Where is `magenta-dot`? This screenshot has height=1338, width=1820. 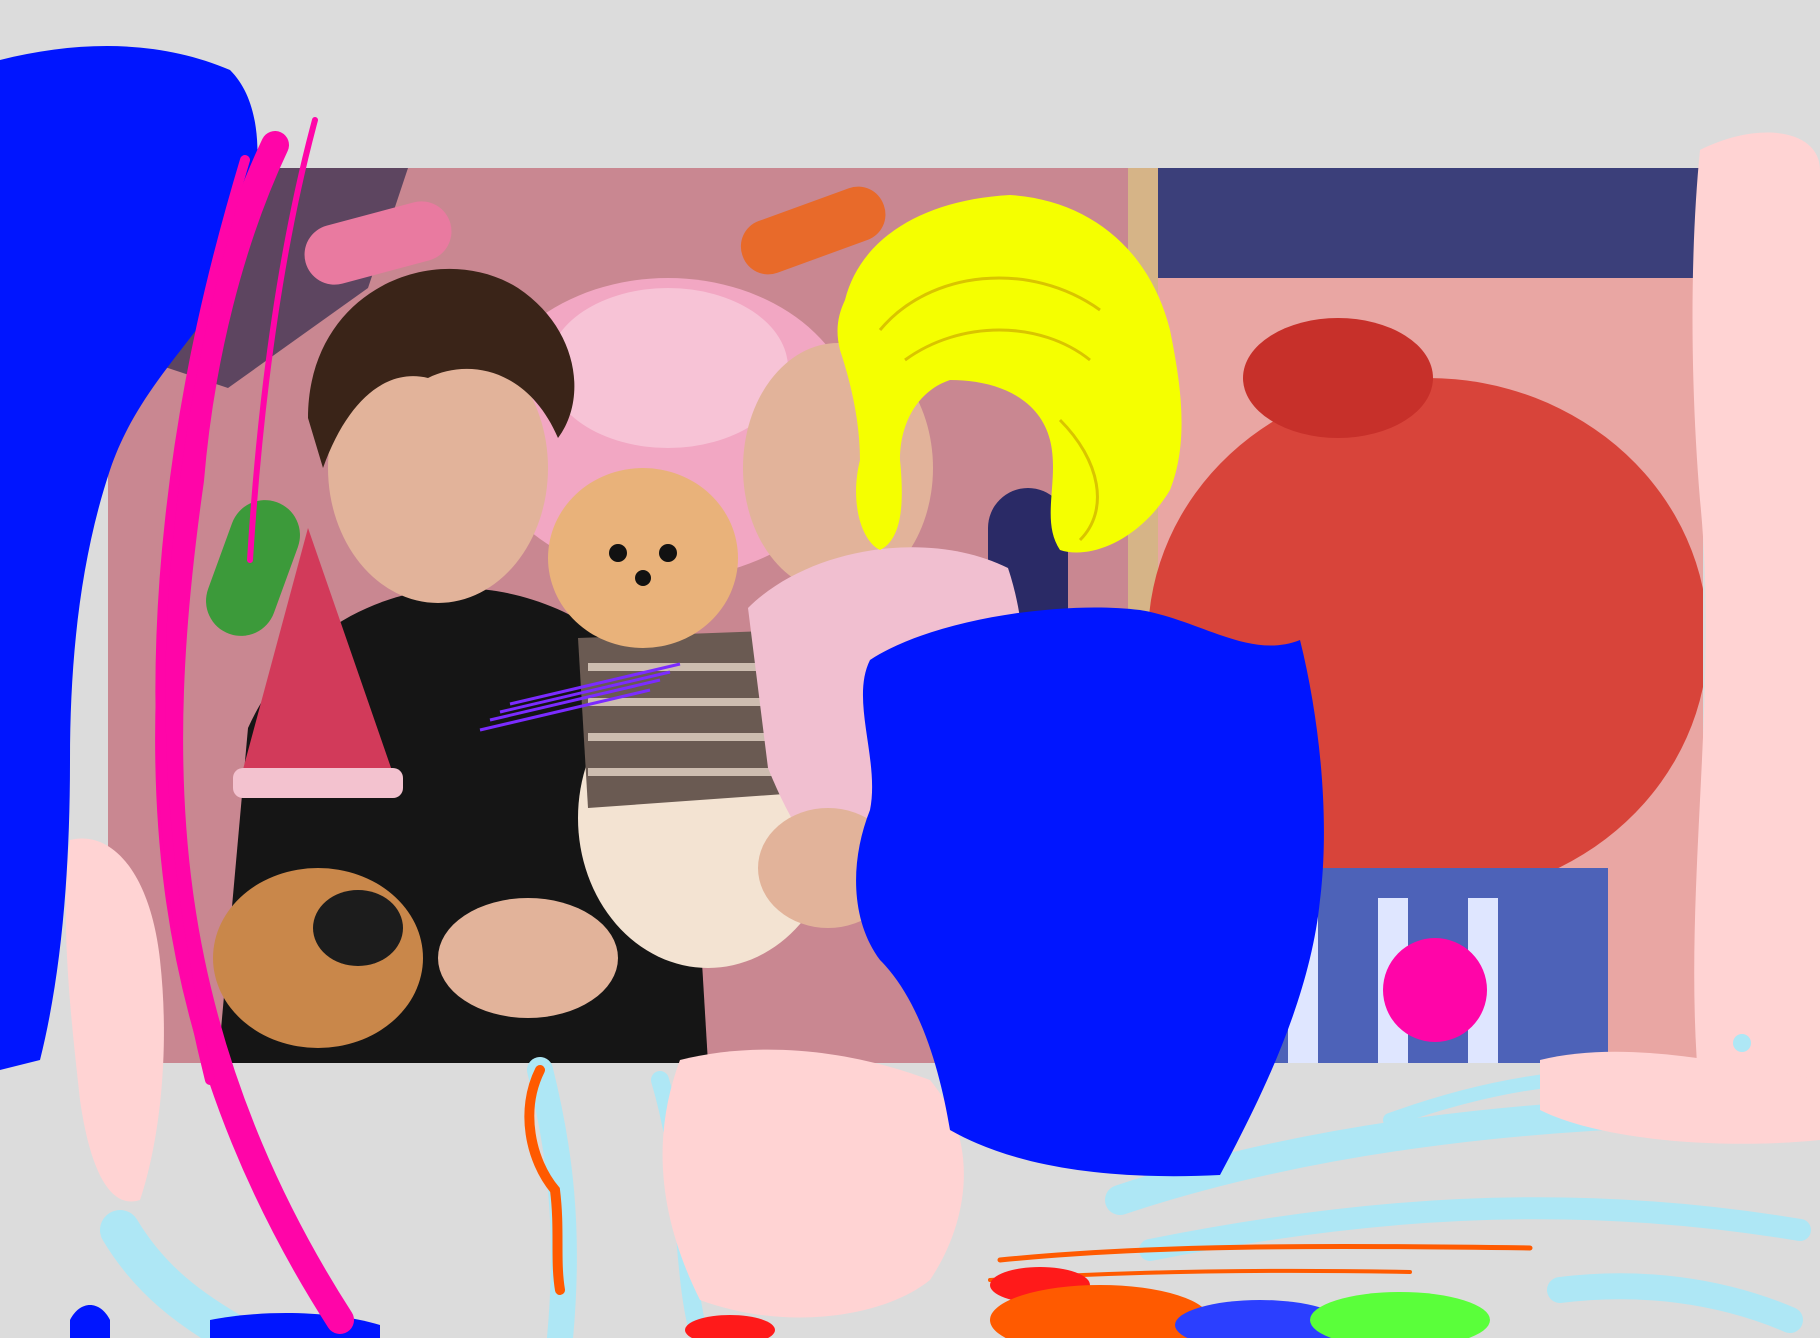 magenta-dot is located at coordinates (1435, 990).